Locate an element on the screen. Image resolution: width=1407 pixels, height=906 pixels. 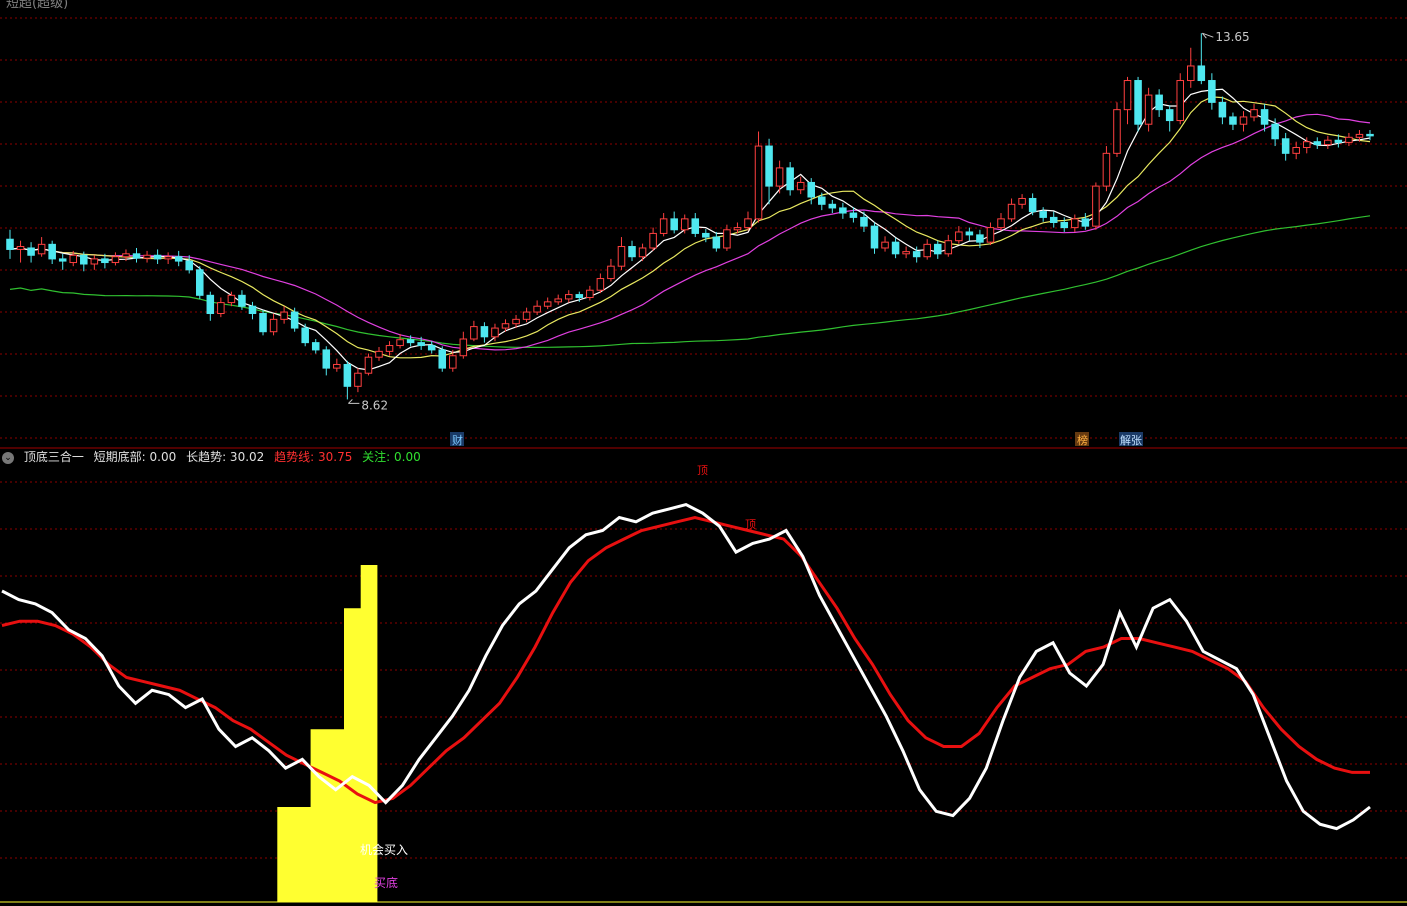
trend-line-value: 趋势线: 30.75 is located at coordinates (313, 457).